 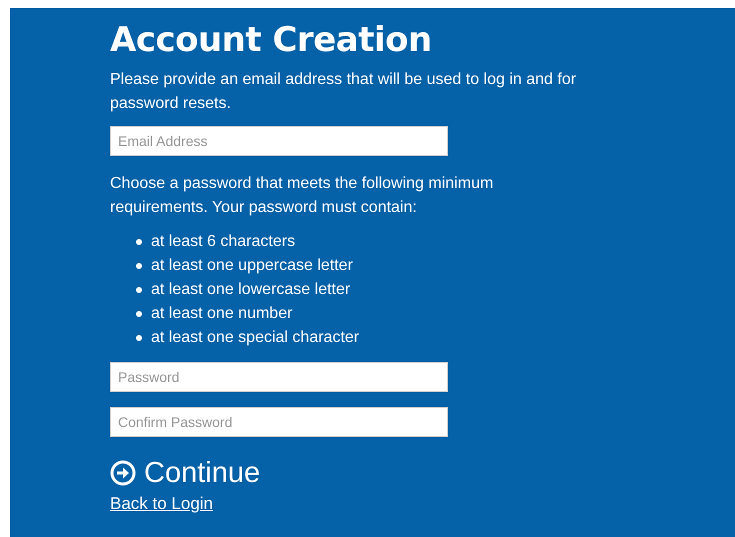 I want to click on requirement-text: at least one number, so click(x=221, y=314).